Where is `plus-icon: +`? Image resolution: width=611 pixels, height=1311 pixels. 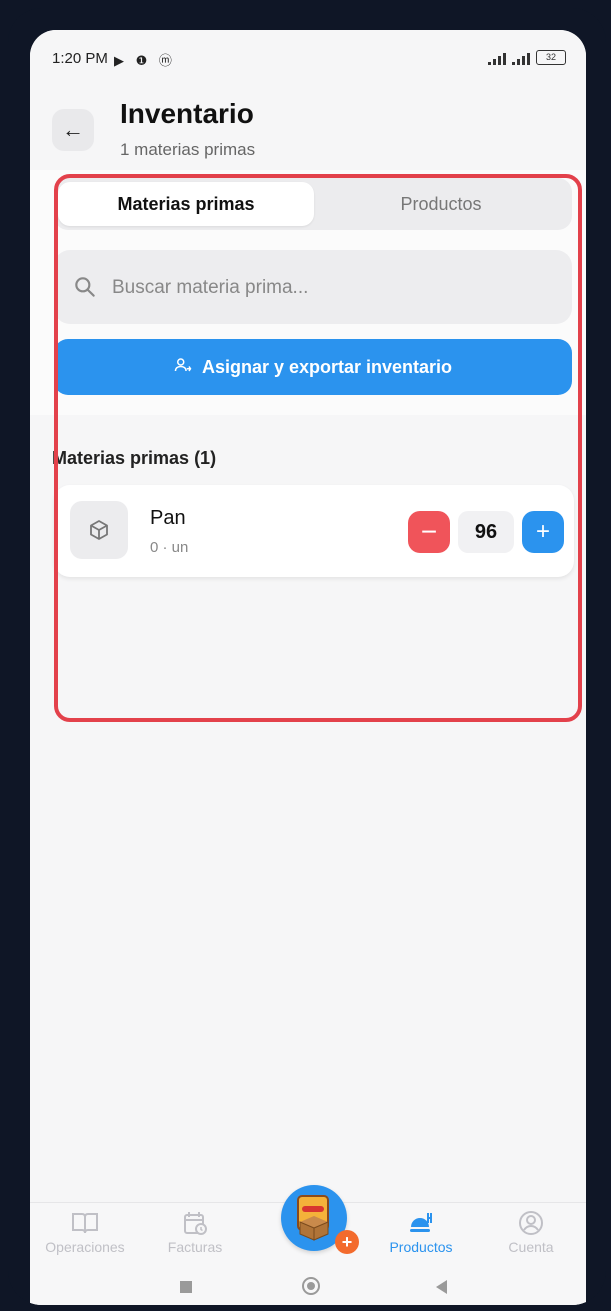
plus-icon: + is located at coordinates (542, 531).